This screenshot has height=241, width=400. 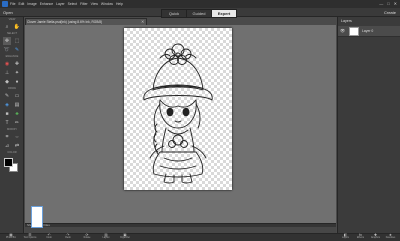 I want to click on menu-file: File, so click(x=12, y=4).